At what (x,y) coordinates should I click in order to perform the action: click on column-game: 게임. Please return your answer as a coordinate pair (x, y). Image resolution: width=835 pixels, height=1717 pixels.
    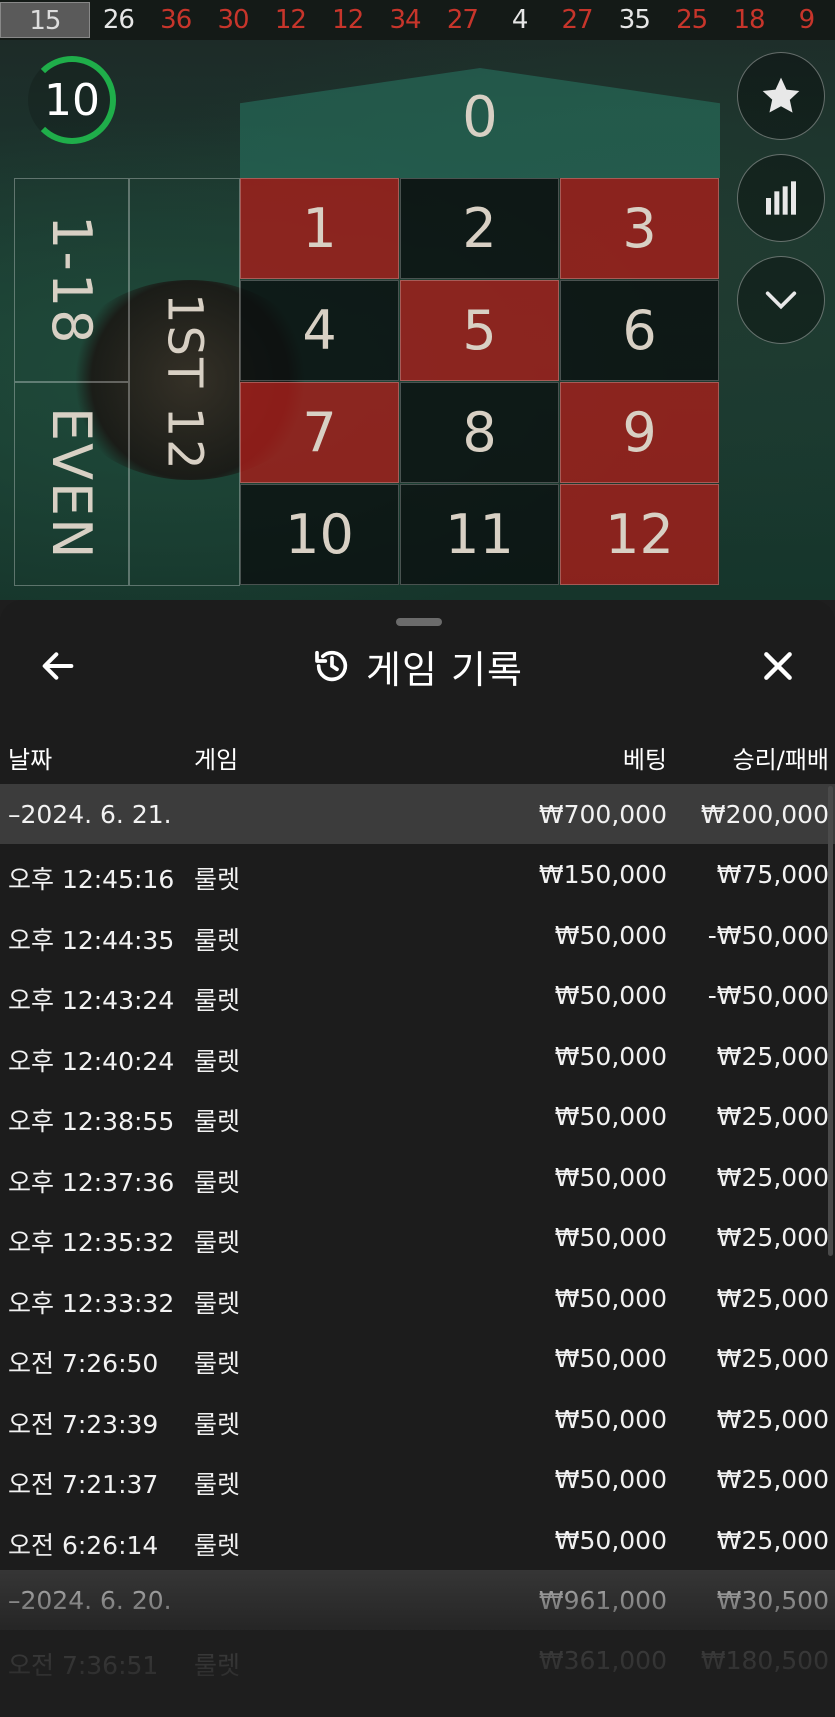
    Looking at the image, I should click on (216, 757).